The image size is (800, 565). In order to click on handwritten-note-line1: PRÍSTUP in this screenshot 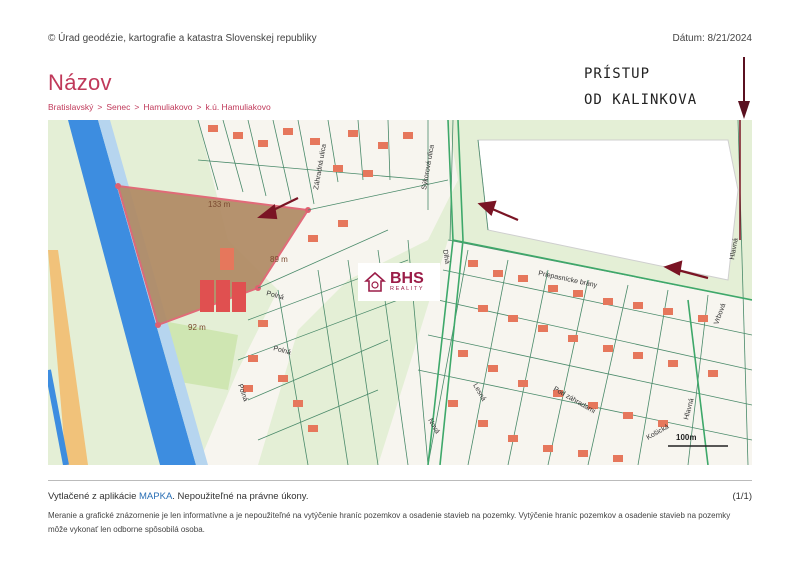, I will do `click(617, 74)`.